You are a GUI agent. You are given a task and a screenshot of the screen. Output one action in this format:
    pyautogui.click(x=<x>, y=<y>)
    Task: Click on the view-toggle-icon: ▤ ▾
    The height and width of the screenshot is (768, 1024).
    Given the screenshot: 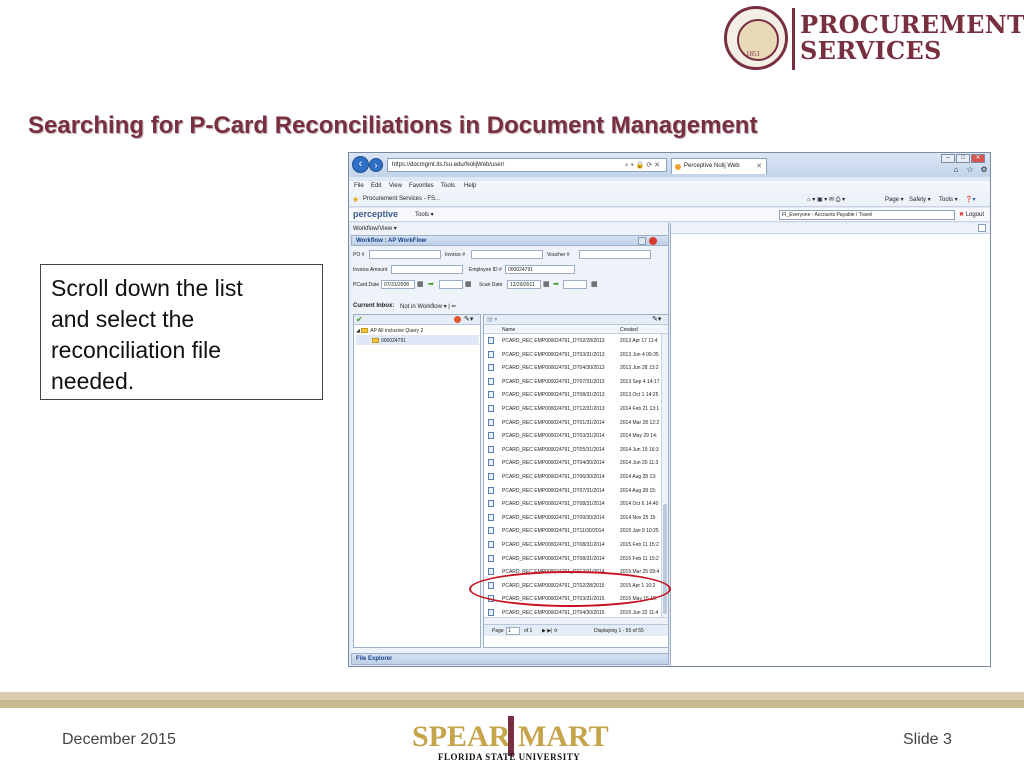 What is the action you would take?
    pyautogui.click(x=492, y=319)
    